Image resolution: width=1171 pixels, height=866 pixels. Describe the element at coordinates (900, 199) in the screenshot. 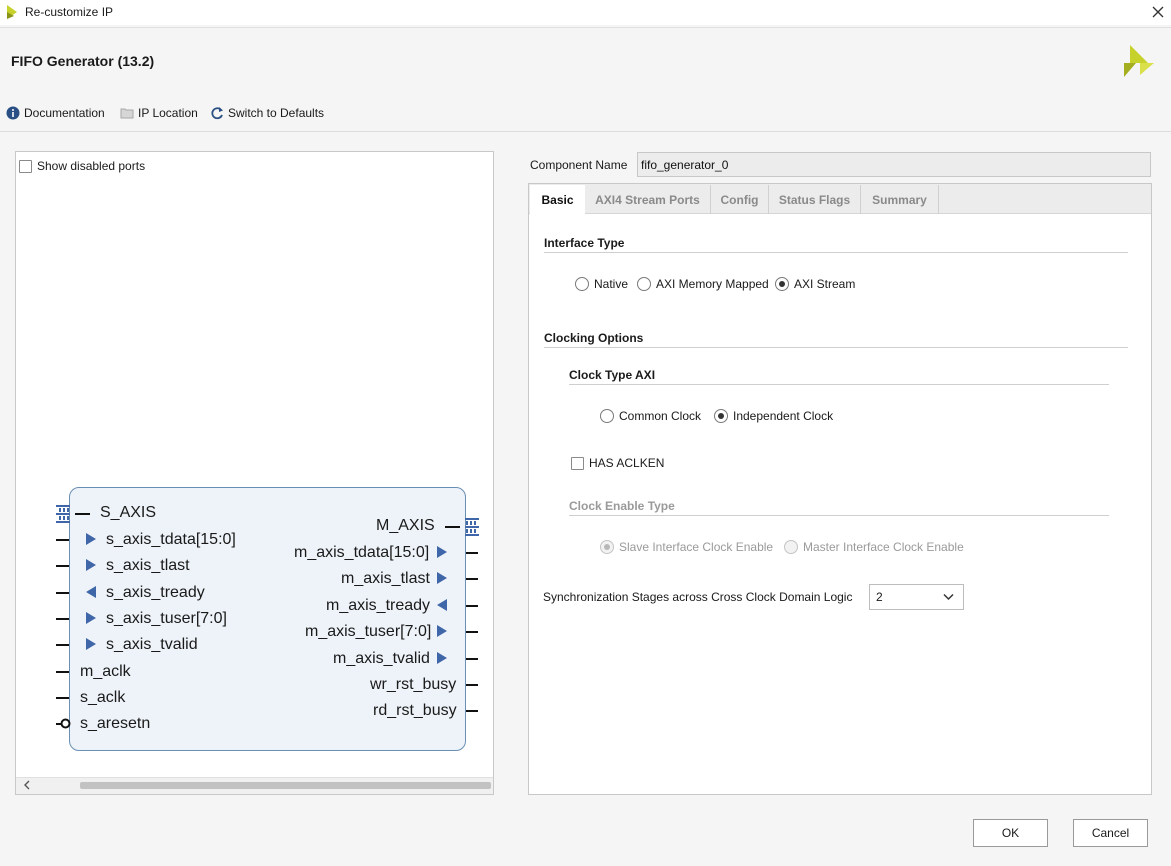

I see `tab-summary: Summary` at that location.